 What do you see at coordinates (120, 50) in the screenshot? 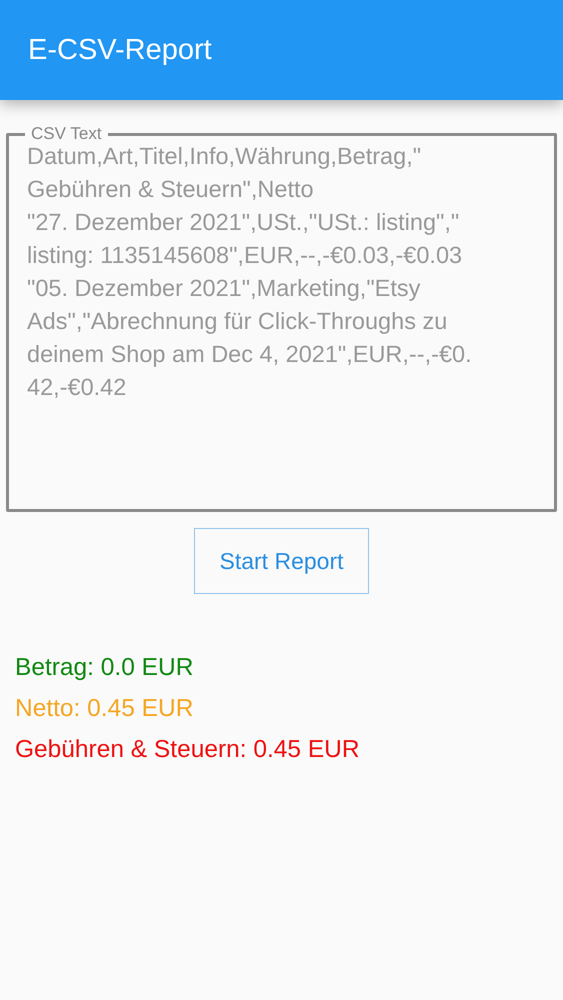
I see `app-title: E-CSV-Report` at bounding box center [120, 50].